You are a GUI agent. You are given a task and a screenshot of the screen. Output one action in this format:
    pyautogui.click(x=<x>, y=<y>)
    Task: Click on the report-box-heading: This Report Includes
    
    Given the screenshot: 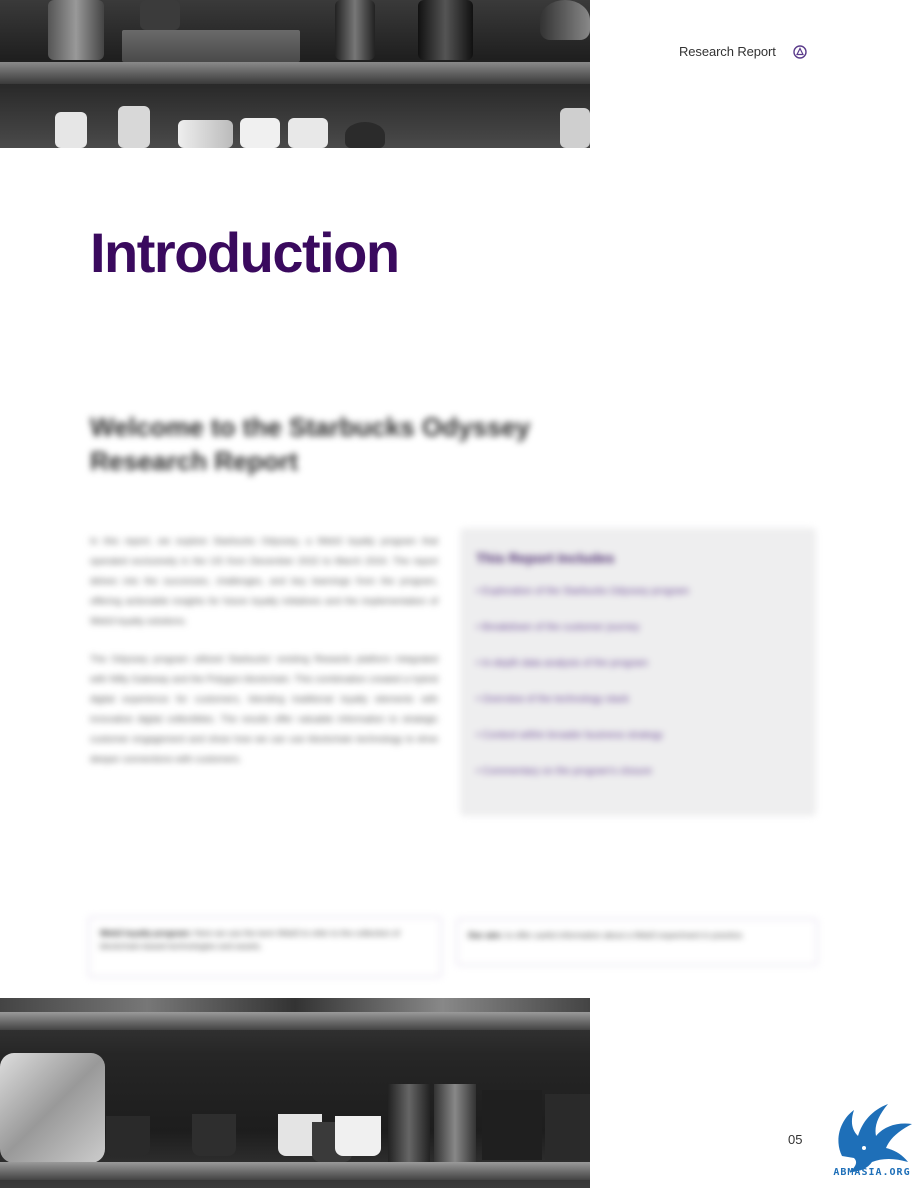 What is the action you would take?
    pyautogui.click(x=545, y=558)
    